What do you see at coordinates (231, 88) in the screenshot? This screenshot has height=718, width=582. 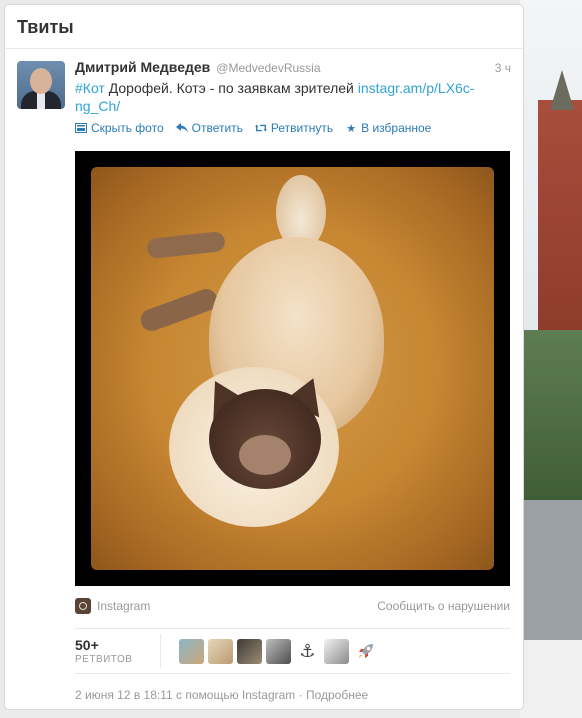 I see `tweet-body-text: Дорофей. Котэ - по заявкам зрителей` at bounding box center [231, 88].